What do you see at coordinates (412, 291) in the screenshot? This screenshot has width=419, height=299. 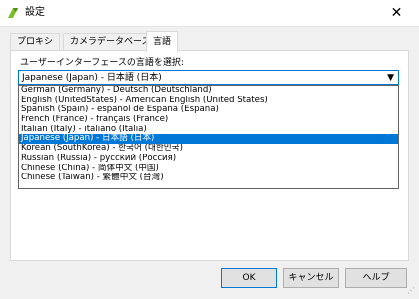 I see `resize-grip-icon: ⋰` at bounding box center [412, 291].